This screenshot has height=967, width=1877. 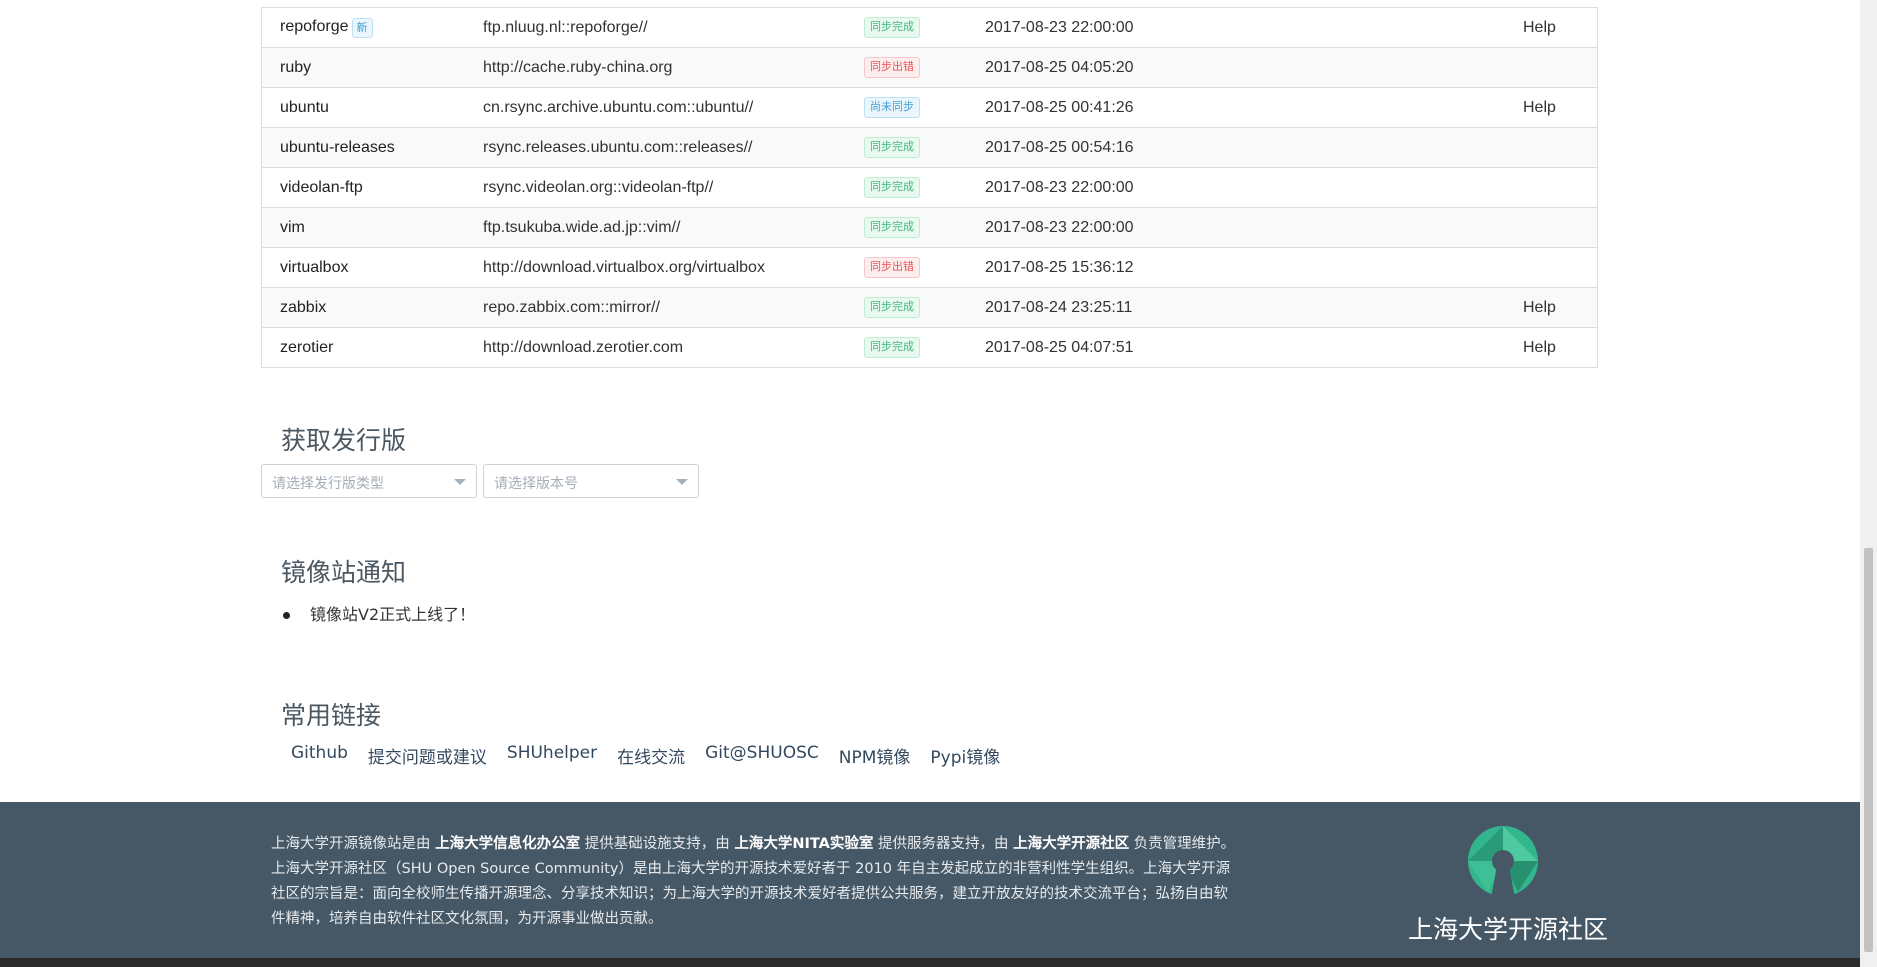 I want to click on status-badge: 尚未同步, so click(x=892, y=107).